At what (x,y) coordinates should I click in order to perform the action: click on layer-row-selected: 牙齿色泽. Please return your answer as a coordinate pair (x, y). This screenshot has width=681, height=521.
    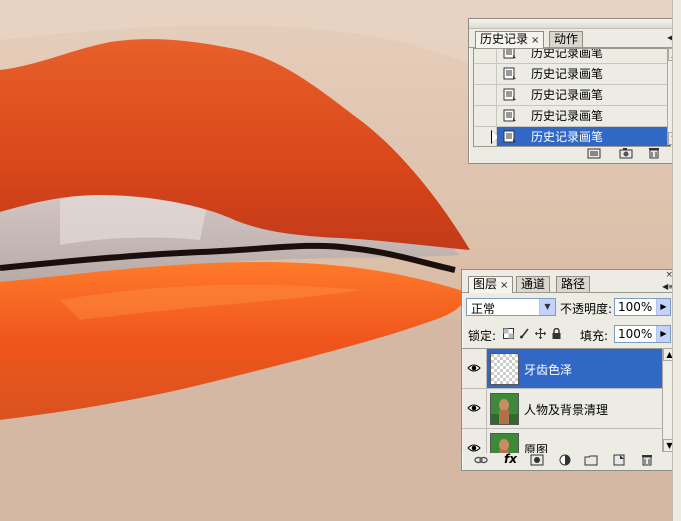
    Looking at the image, I should click on (562, 369).